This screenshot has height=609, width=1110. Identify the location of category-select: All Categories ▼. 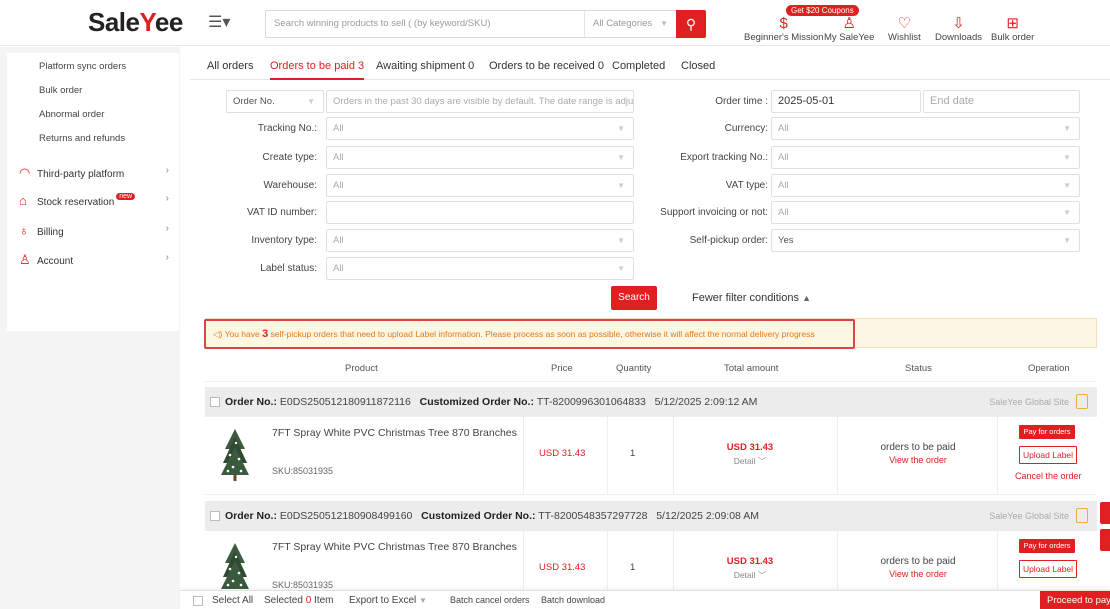
(630, 24).